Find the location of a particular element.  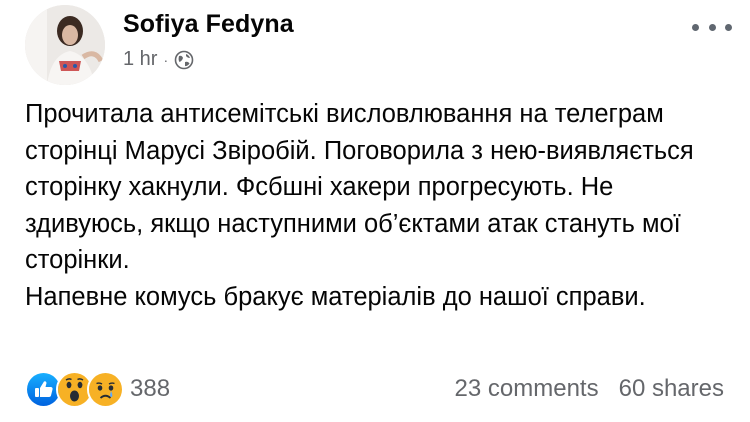

more-options-icon is located at coordinates (712, 27).